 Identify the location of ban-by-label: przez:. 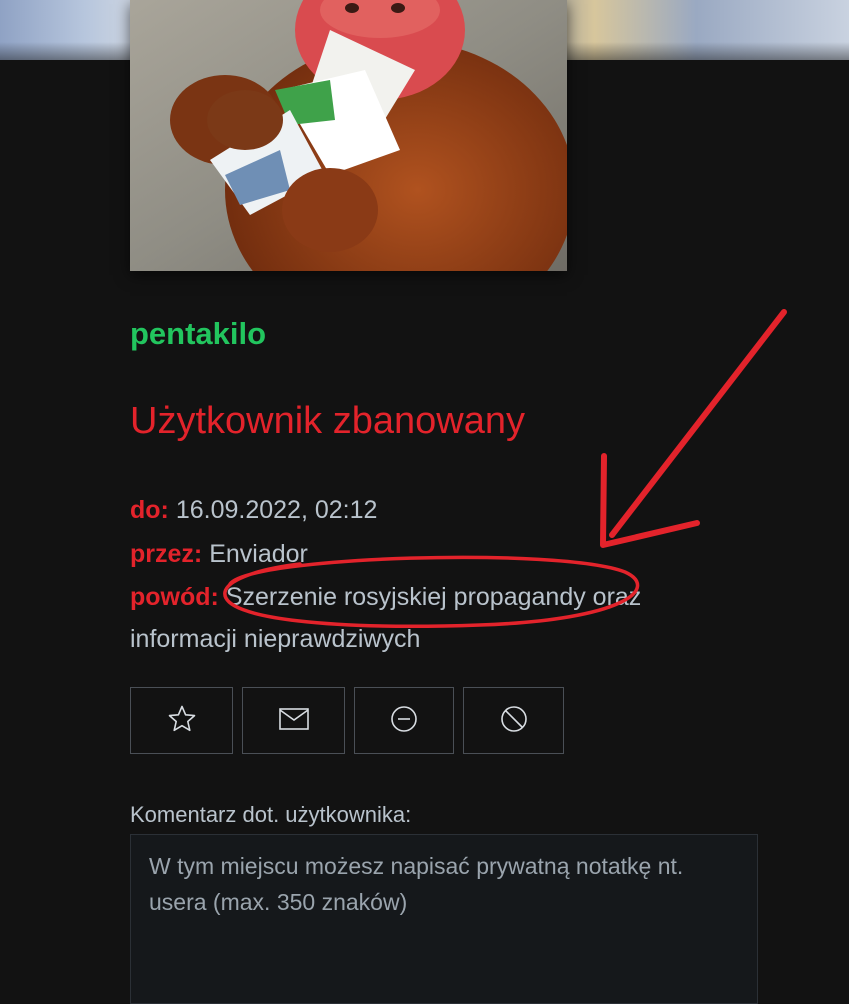
(166, 554).